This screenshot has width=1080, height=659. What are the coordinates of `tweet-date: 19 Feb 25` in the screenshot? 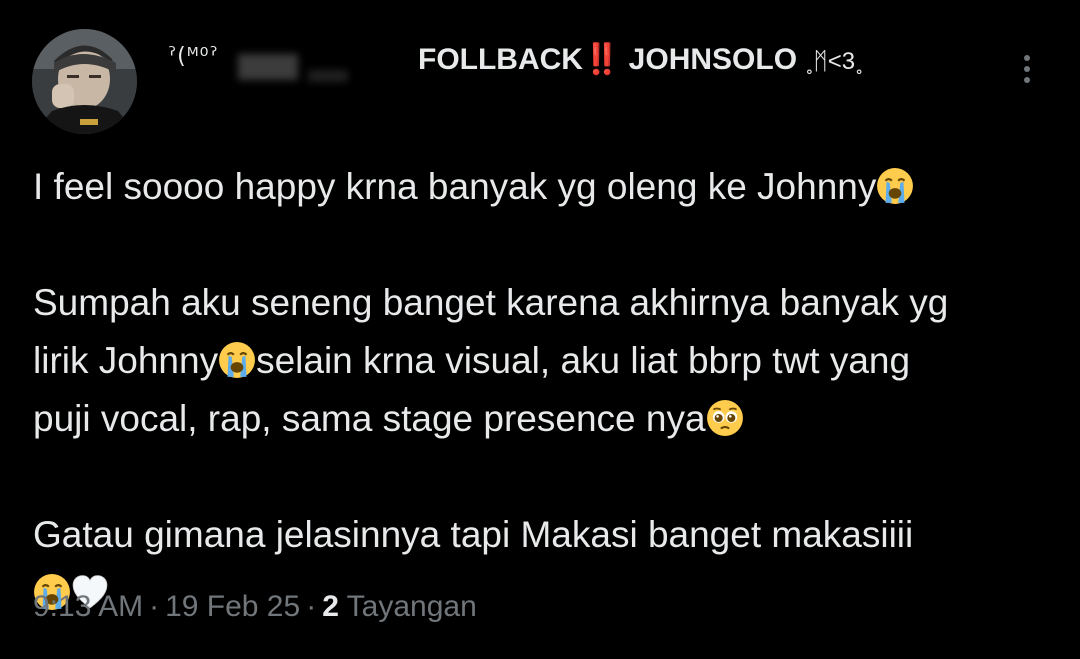 It's located at (232, 606).